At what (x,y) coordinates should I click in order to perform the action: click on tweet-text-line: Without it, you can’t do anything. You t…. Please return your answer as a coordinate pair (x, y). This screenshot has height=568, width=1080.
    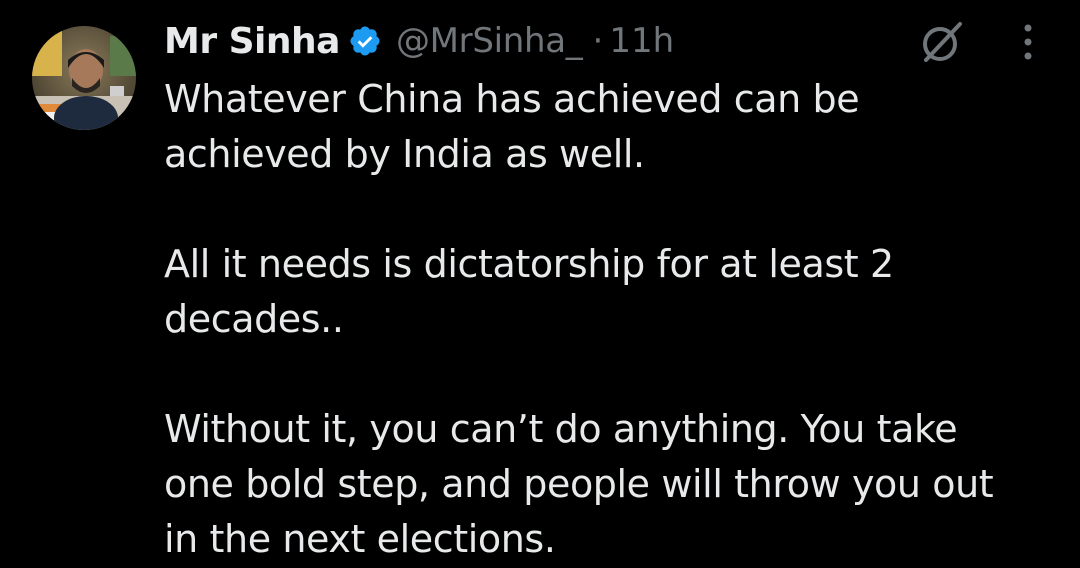
    Looking at the image, I should click on (561, 429).